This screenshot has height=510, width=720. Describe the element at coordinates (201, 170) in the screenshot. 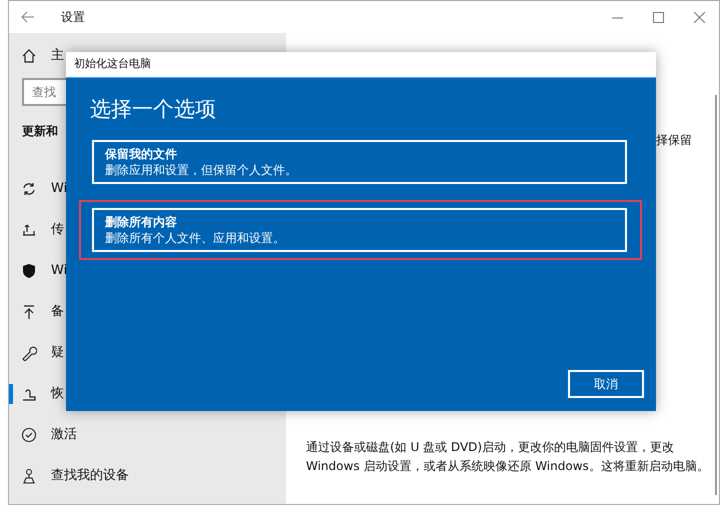

I see `option-description: 删除应用和设置，但保留个人文件。` at that location.